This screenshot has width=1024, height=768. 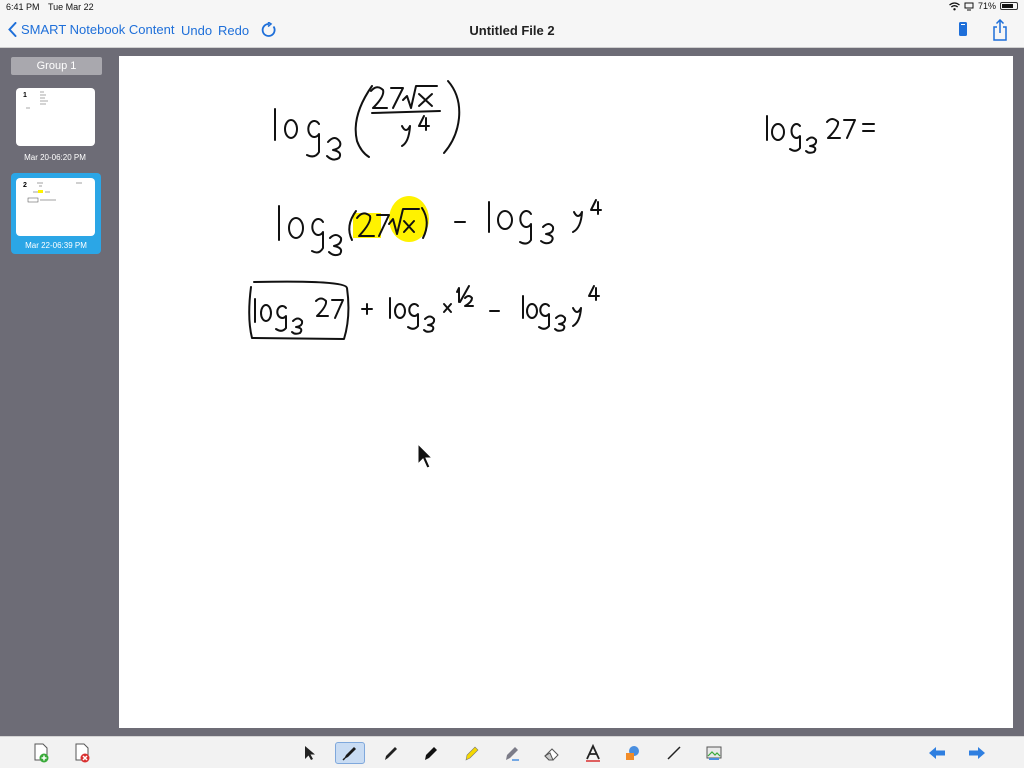 What do you see at coordinates (268, 29) in the screenshot?
I see `refresh-icon` at bounding box center [268, 29].